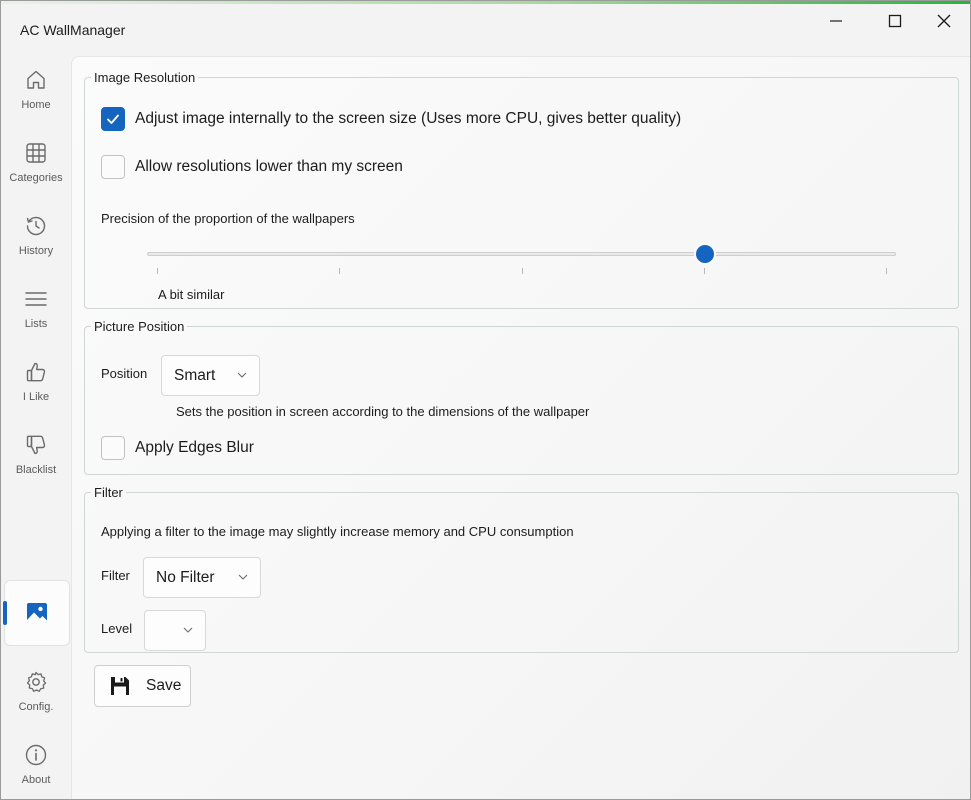  I want to click on filter-legend: Filter, so click(108, 492).